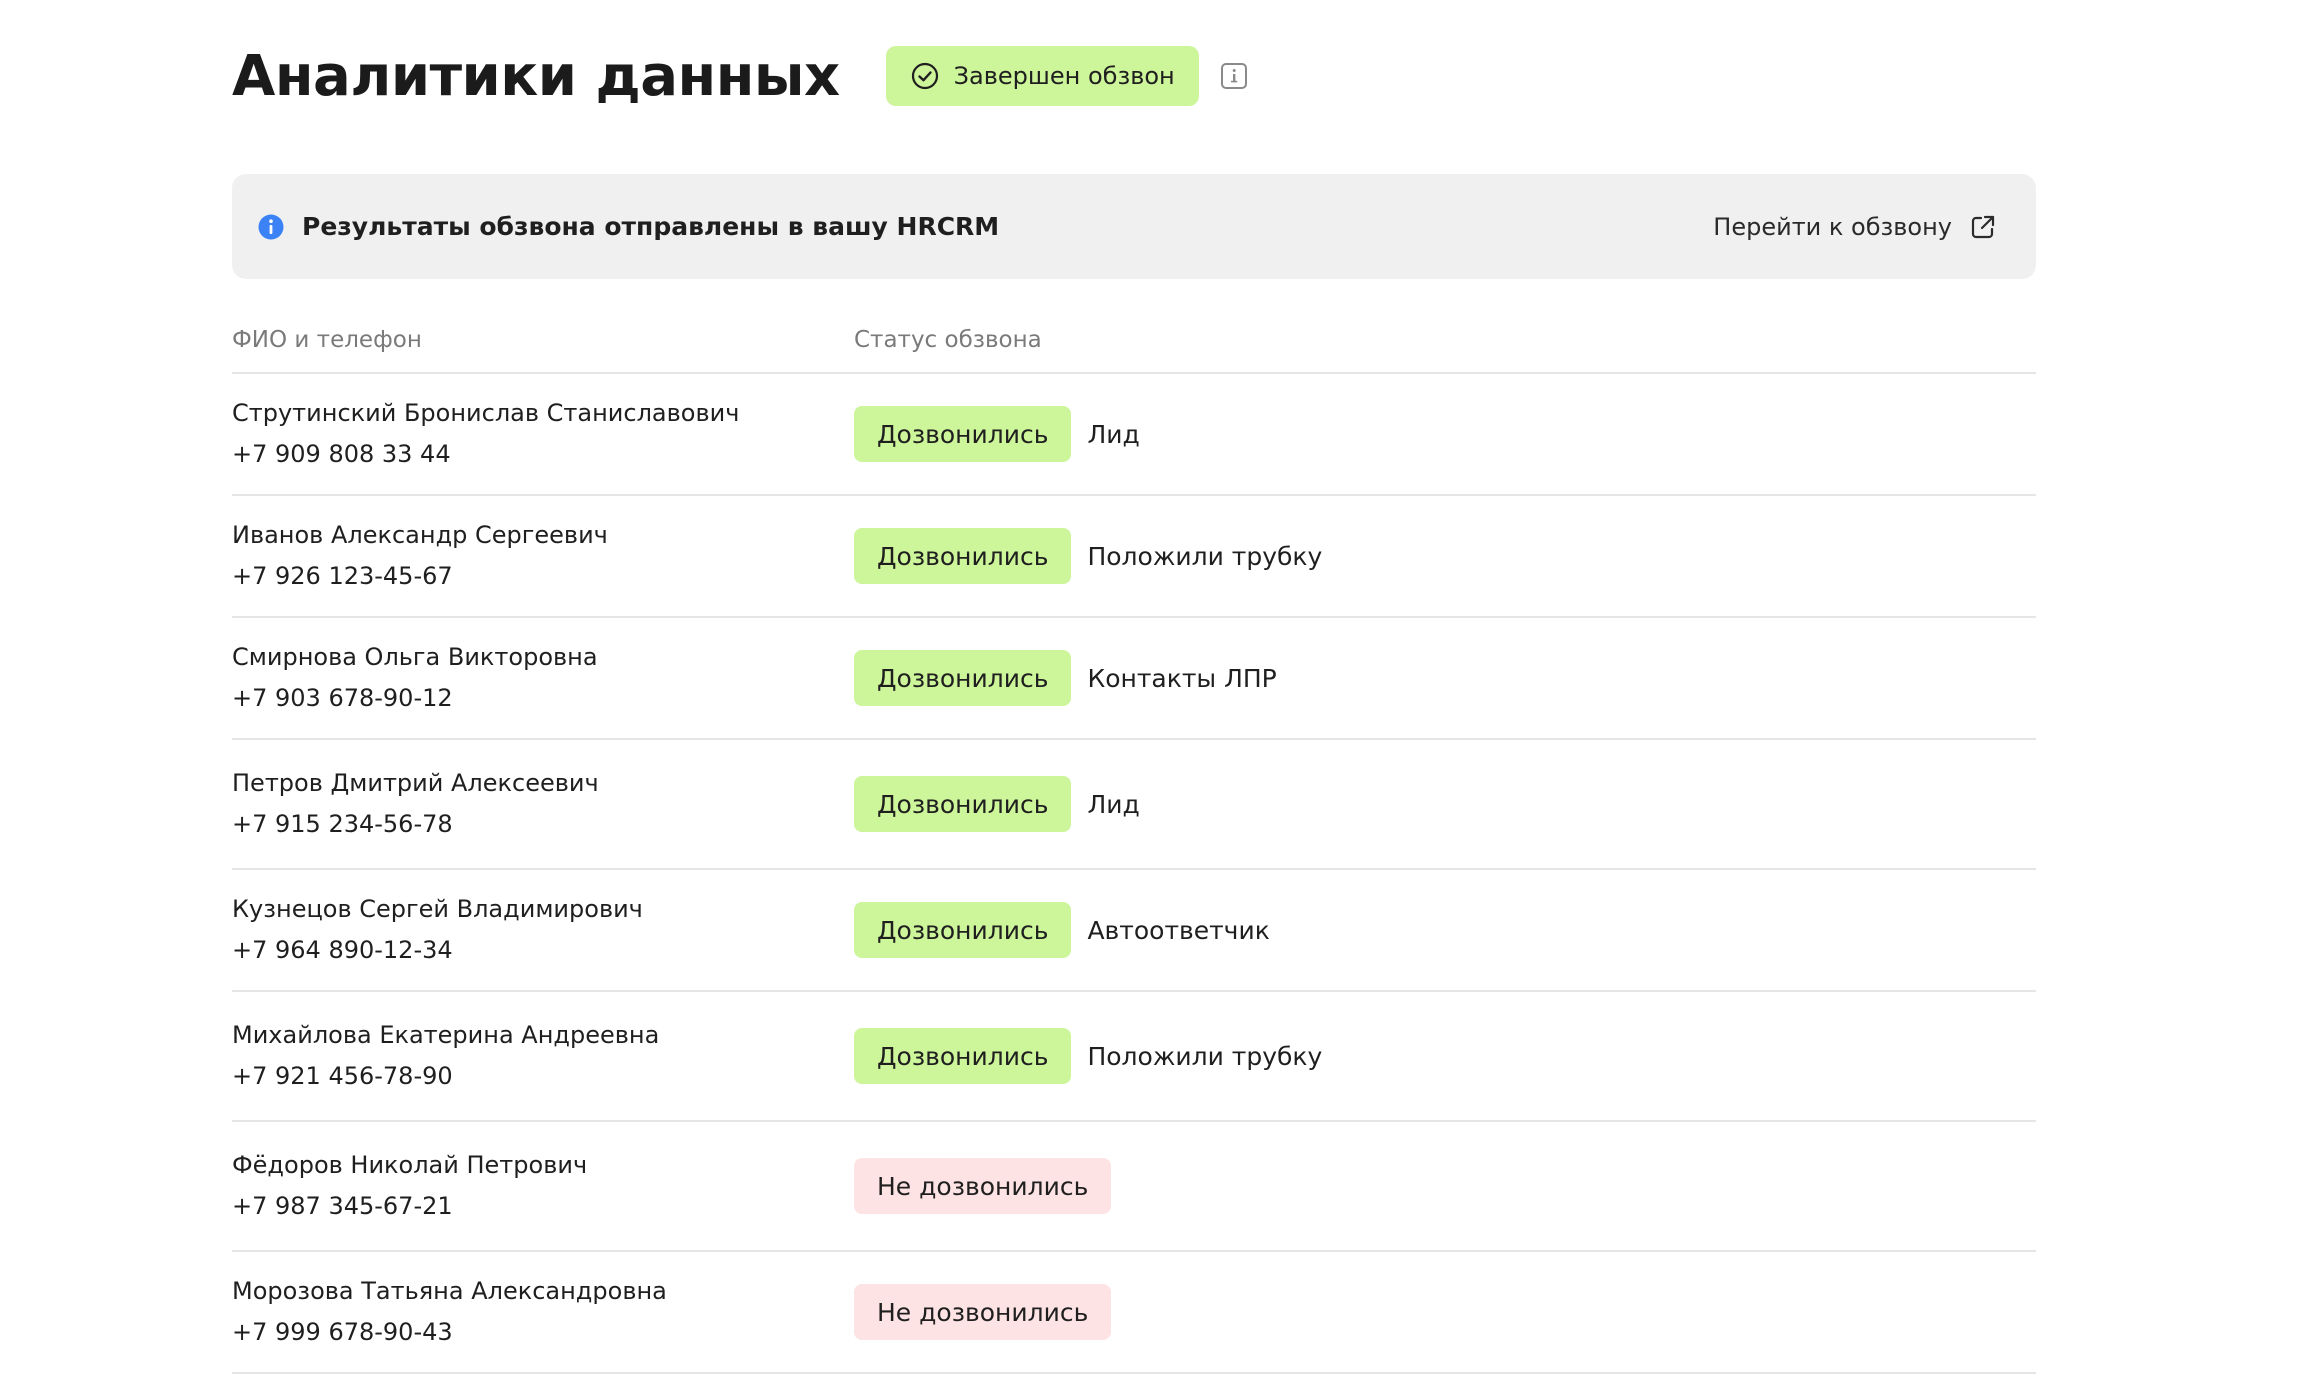 This screenshot has width=2300, height=1374. I want to click on call-result: Контакты ЛПР, so click(1182, 678).